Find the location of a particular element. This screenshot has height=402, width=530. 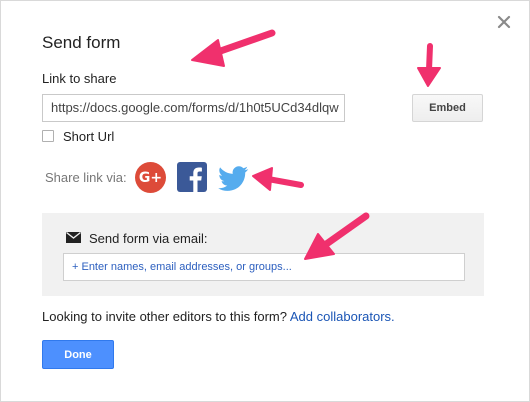

email-section-header: Send form via email: is located at coordinates (137, 238).